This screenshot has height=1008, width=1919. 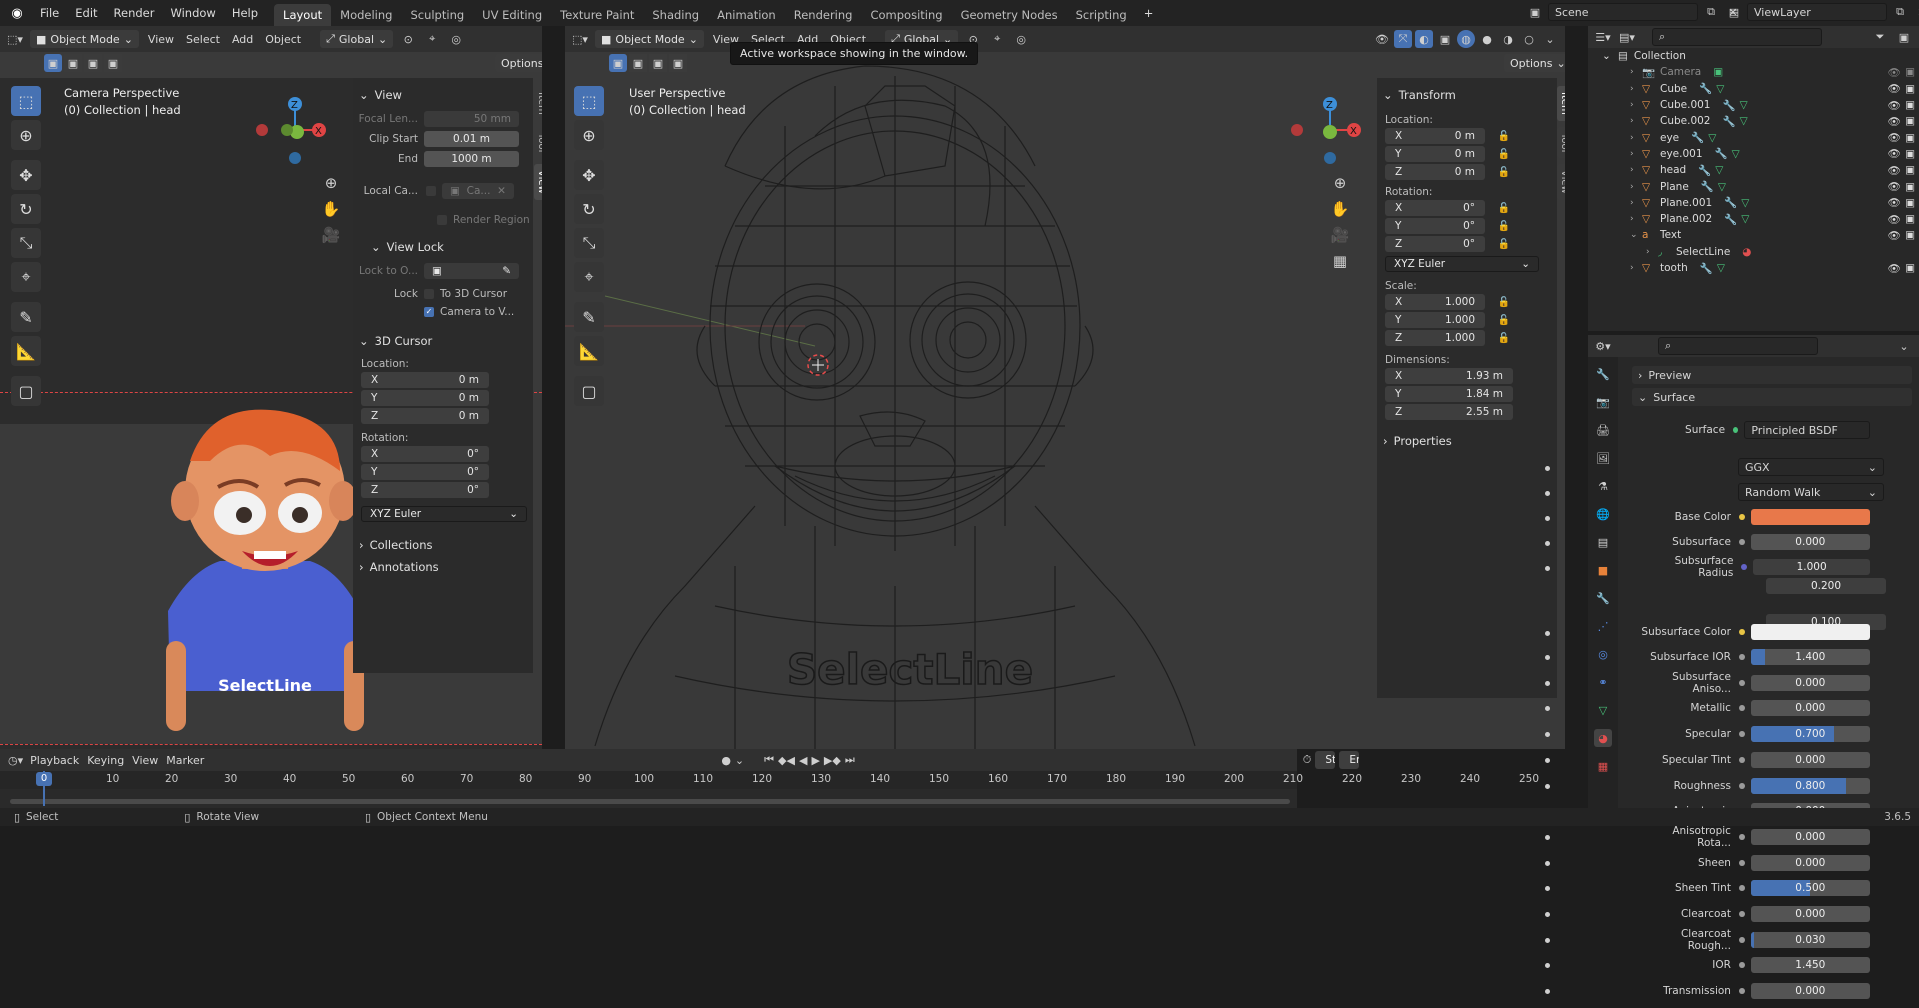 I want to click on outliner-item-plane-001: › ▽ Plane.001 🔧 ▽ 👁 ▣, so click(x=1753, y=203).